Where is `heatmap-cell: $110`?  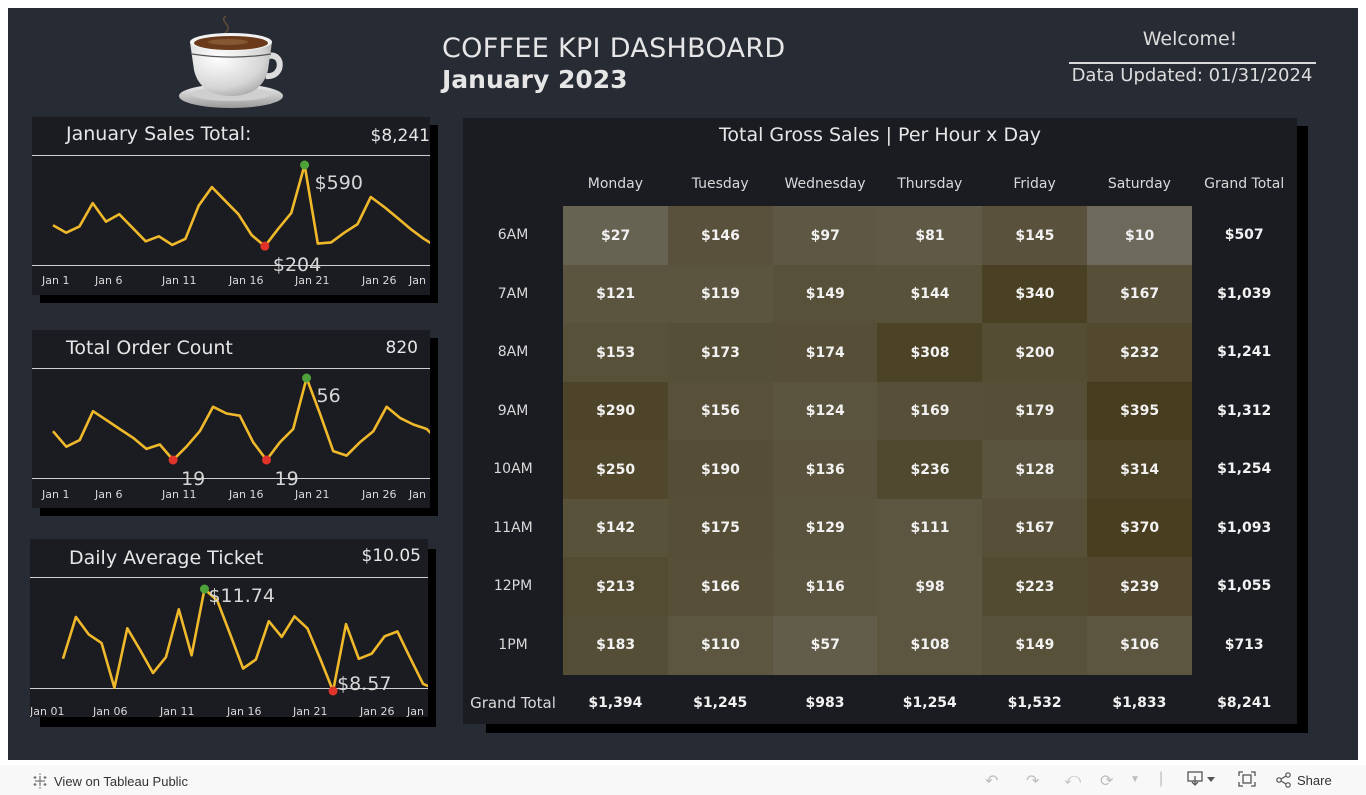
heatmap-cell: $110 is located at coordinates (720, 645).